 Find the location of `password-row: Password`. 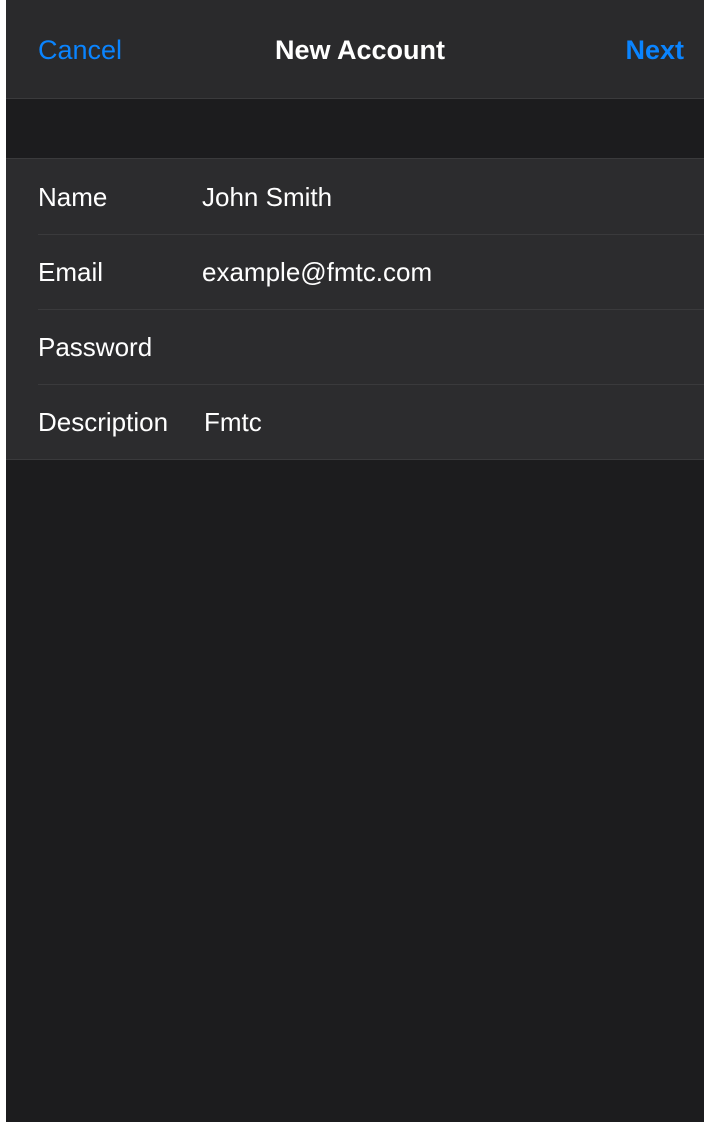

password-row: Password is located at coordinates (355, 346).